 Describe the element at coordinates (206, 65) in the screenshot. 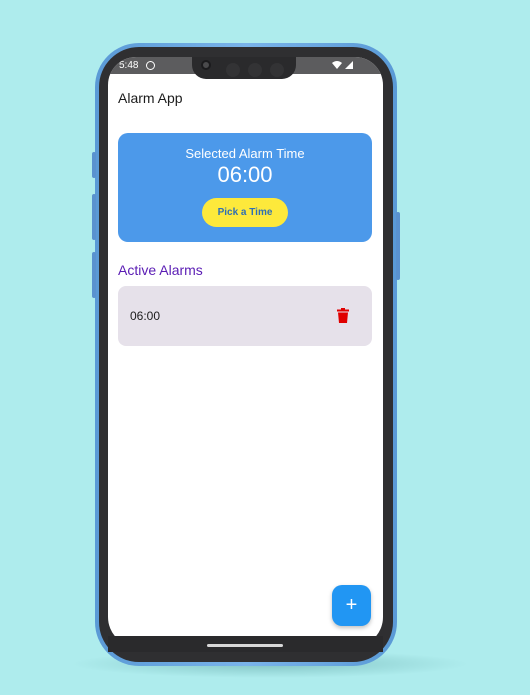

I see `front-camera-icon` at that location.